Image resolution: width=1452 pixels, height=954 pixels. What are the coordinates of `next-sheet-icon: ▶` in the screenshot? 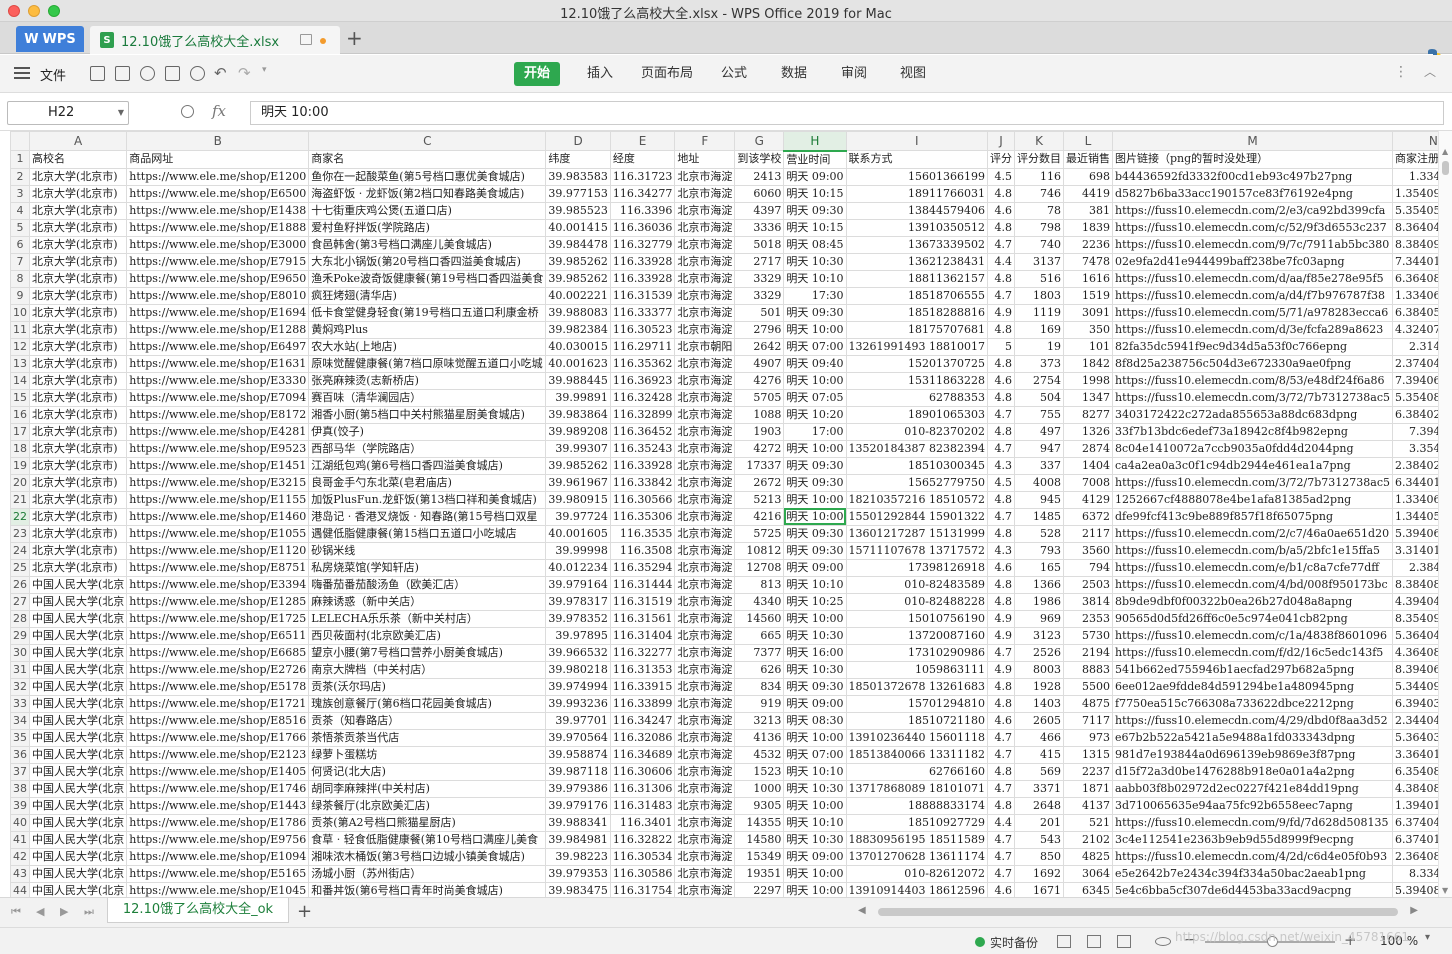 It's located at (64, 911).